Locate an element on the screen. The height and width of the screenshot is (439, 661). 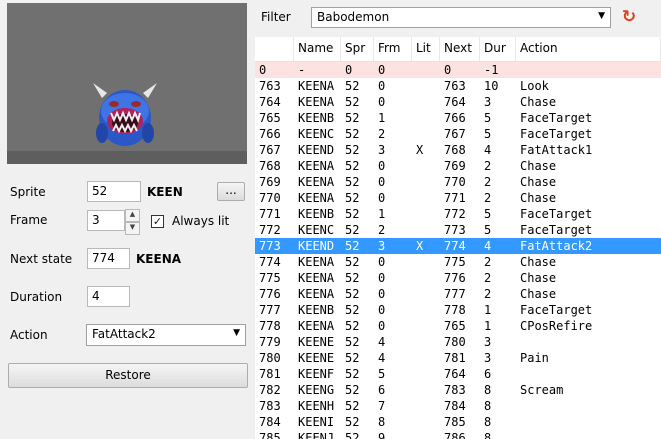
sprite-input: 52 is located at coordinates (114, 191).